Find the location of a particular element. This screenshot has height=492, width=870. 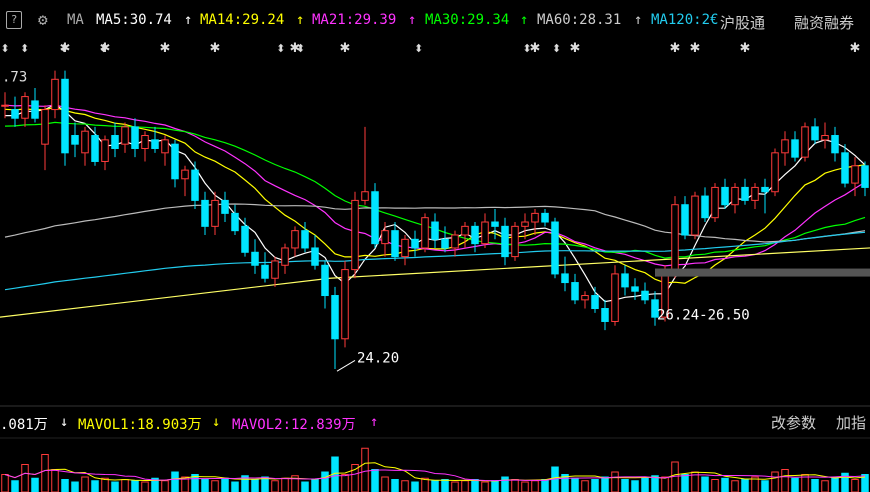

ma5-value: MA5:30.74 is located at coordinates (134, 20).